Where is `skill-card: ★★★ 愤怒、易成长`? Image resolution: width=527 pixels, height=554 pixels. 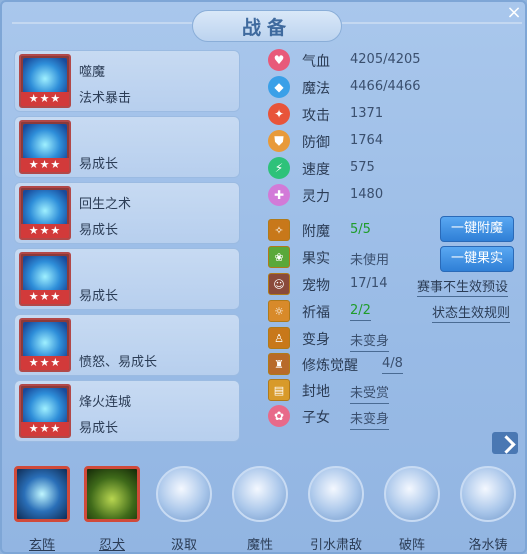
skill-card: ★★★ 愤怒、易成长 is located at coordinates (127, 345).